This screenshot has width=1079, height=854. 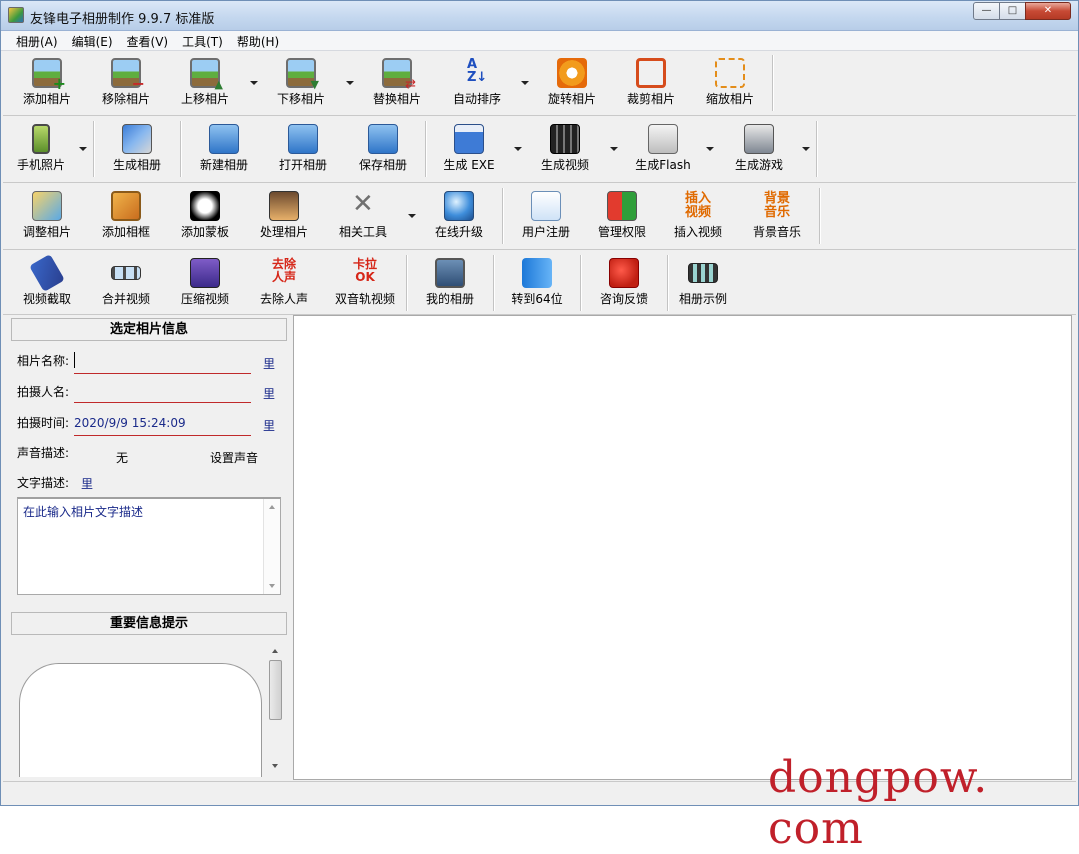 What do you see at coordinates (272, 507) in the screenshot?
I see `scroll-up-arrow-icon` at bounding box center [272, 507].